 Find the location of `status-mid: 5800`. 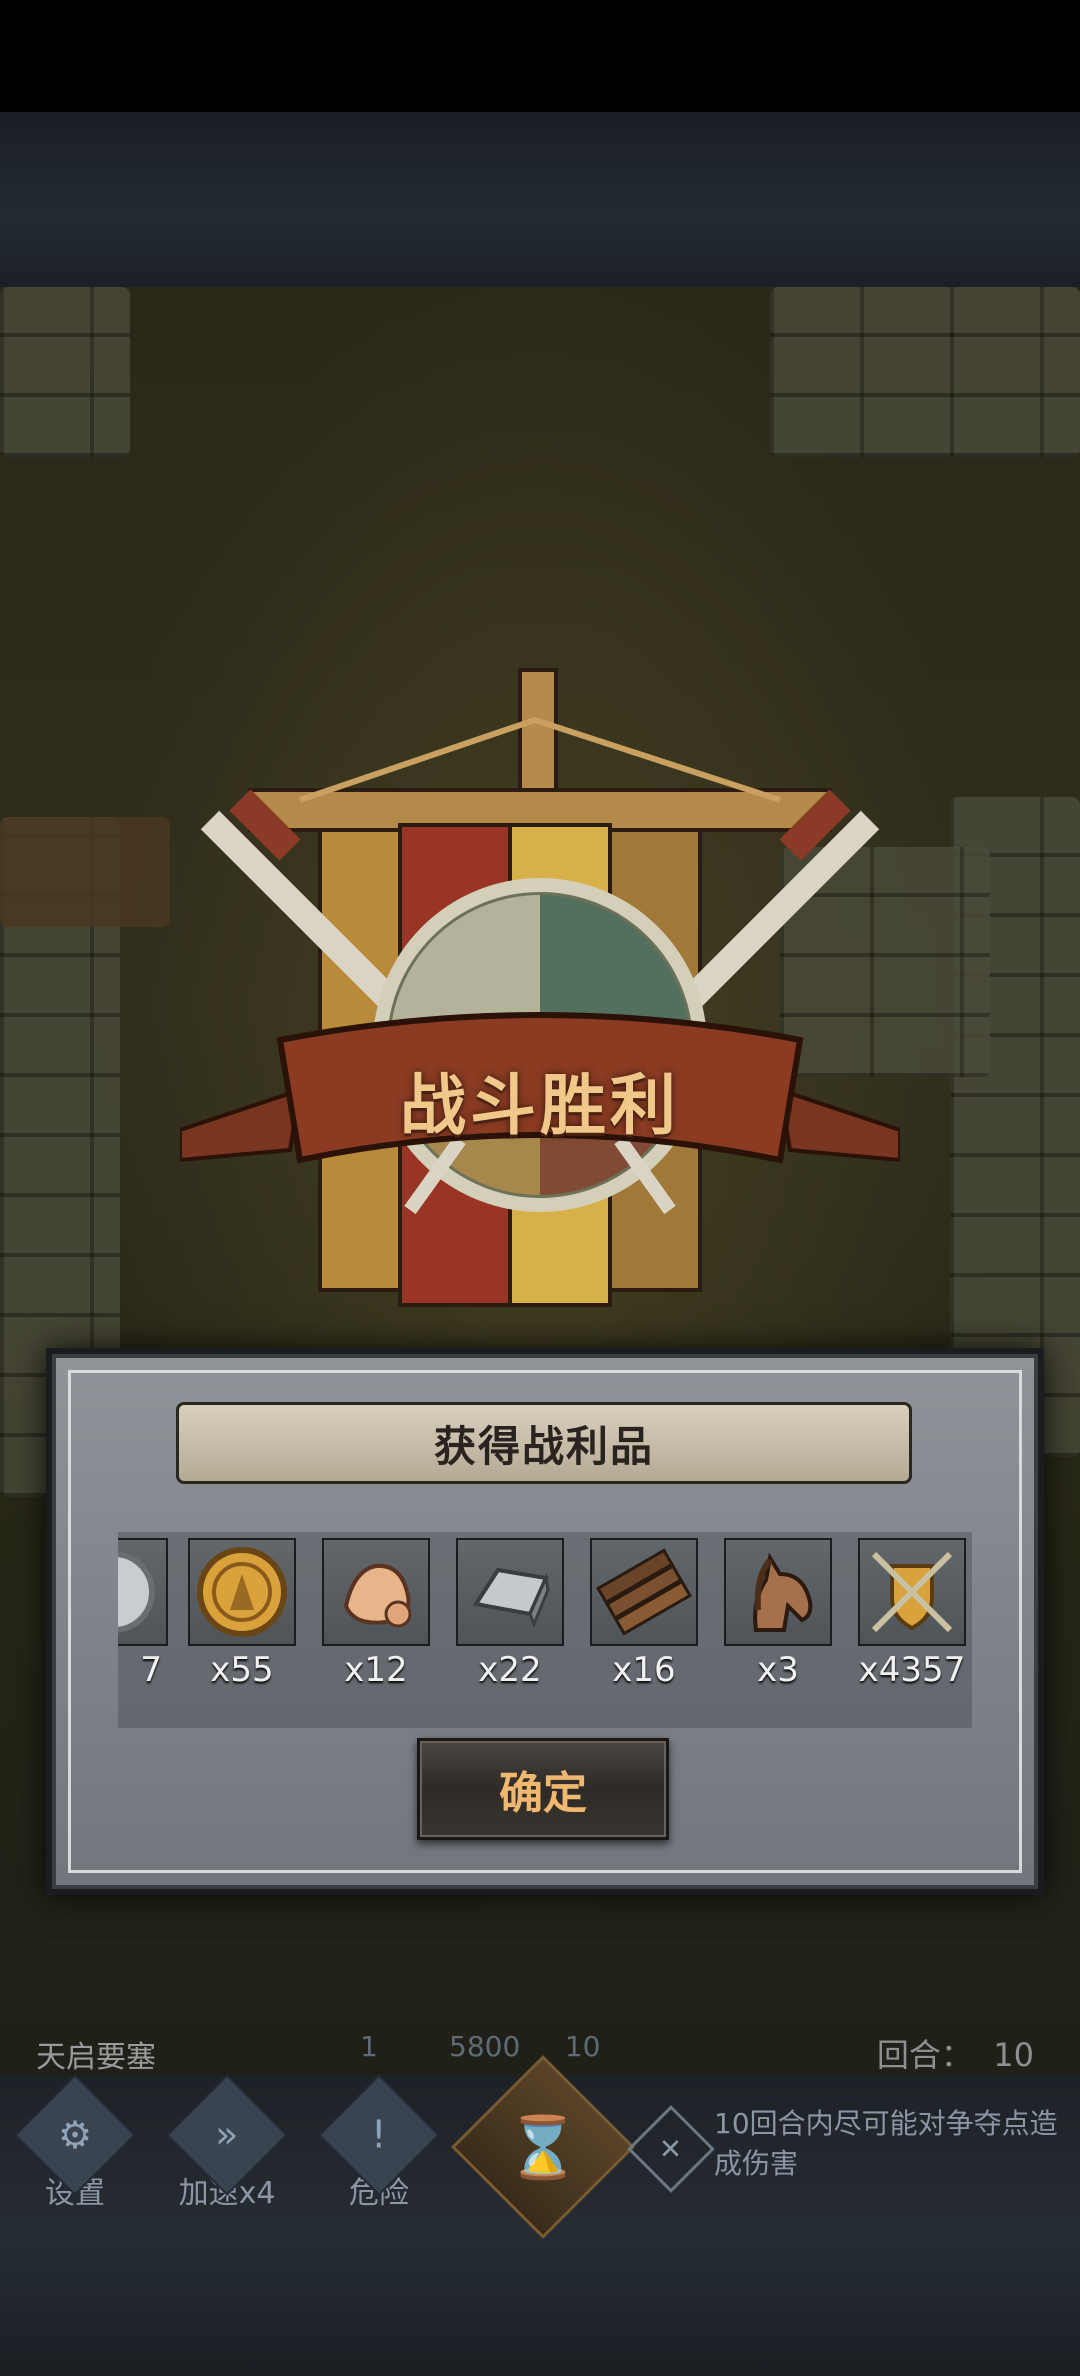

status-mid: 5800 is located at coordinates (485, 2046).